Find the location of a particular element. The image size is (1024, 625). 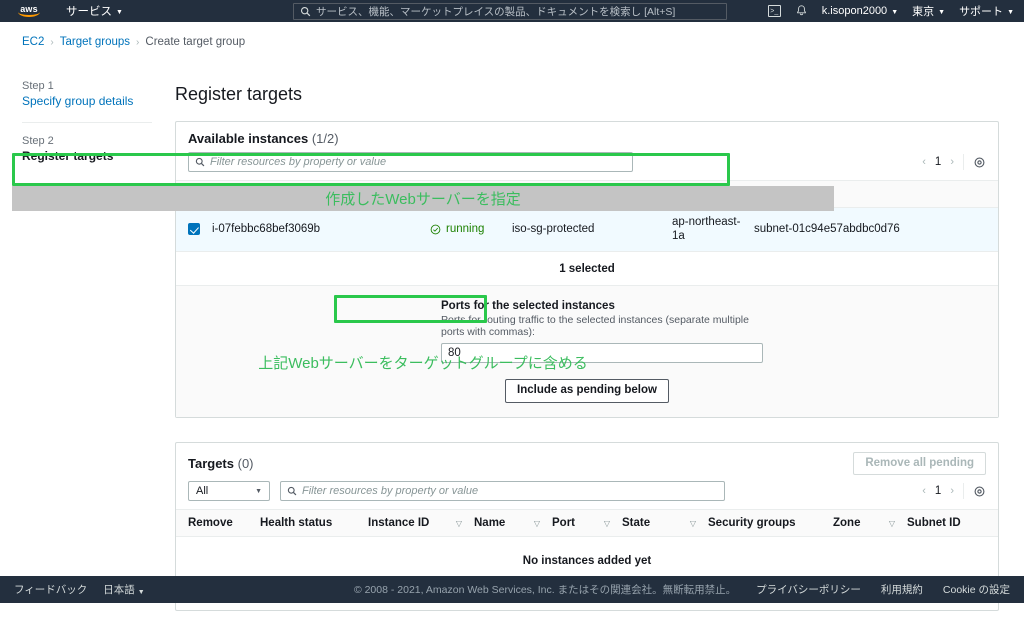

available-instances-title-text: Available instances is located at coordinates (248, 138).